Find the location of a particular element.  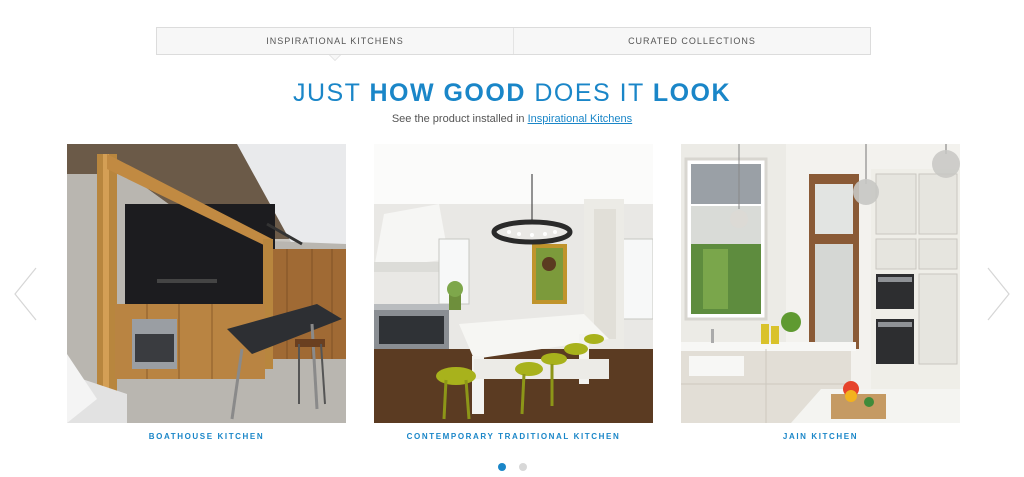

page-headline: JUST HOW GOOD DOES IT LOOK is located at coordinates (512, 93).